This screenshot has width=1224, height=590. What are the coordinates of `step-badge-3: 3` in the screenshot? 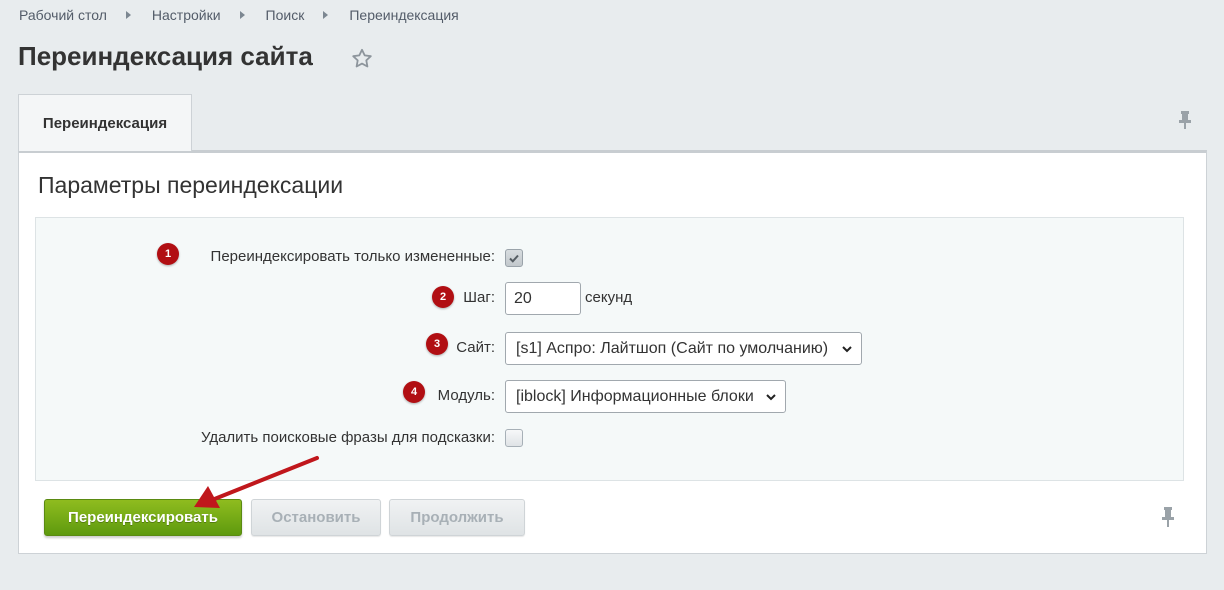 It's located at (437, 344).